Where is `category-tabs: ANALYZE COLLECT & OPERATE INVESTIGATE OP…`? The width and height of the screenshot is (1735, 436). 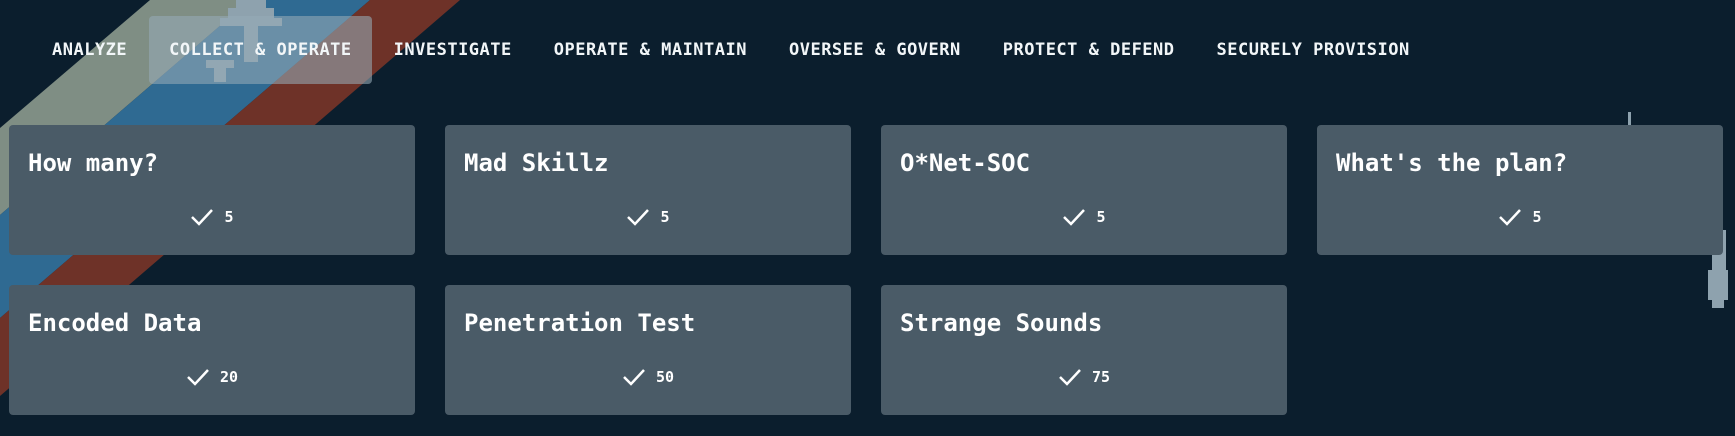 category-tabs: ANALYZE COLLECT & OPERATE INVESTIGATE OP… is located at coordinates (732, 50).